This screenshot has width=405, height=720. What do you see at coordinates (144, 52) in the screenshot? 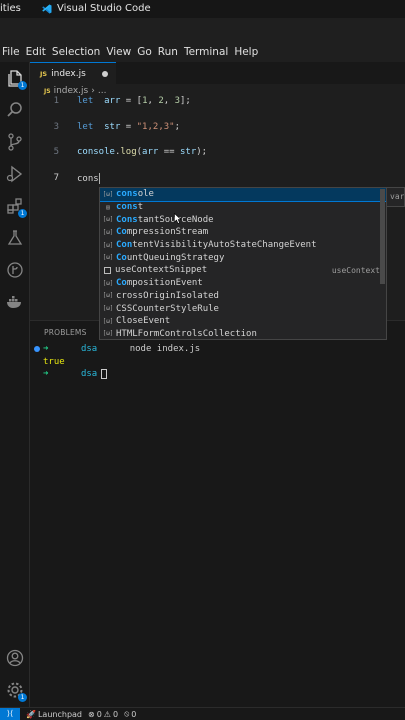
I see `menu-go: Go` at bounding box center [144, 52].